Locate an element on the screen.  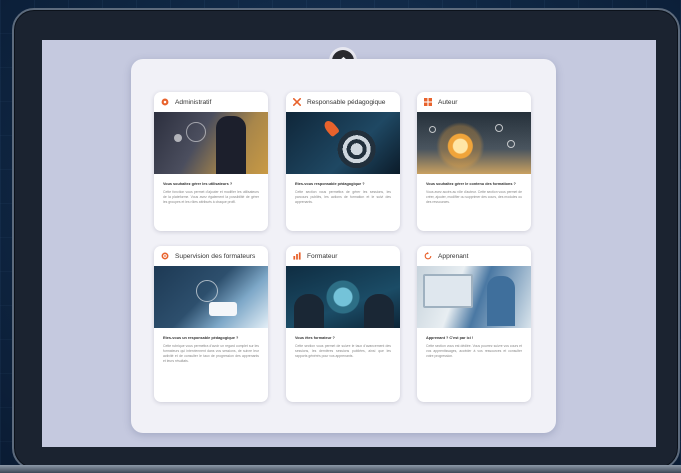
card-question: Apprenant ? C'est par ici ! is located at coordinates (450, 338).